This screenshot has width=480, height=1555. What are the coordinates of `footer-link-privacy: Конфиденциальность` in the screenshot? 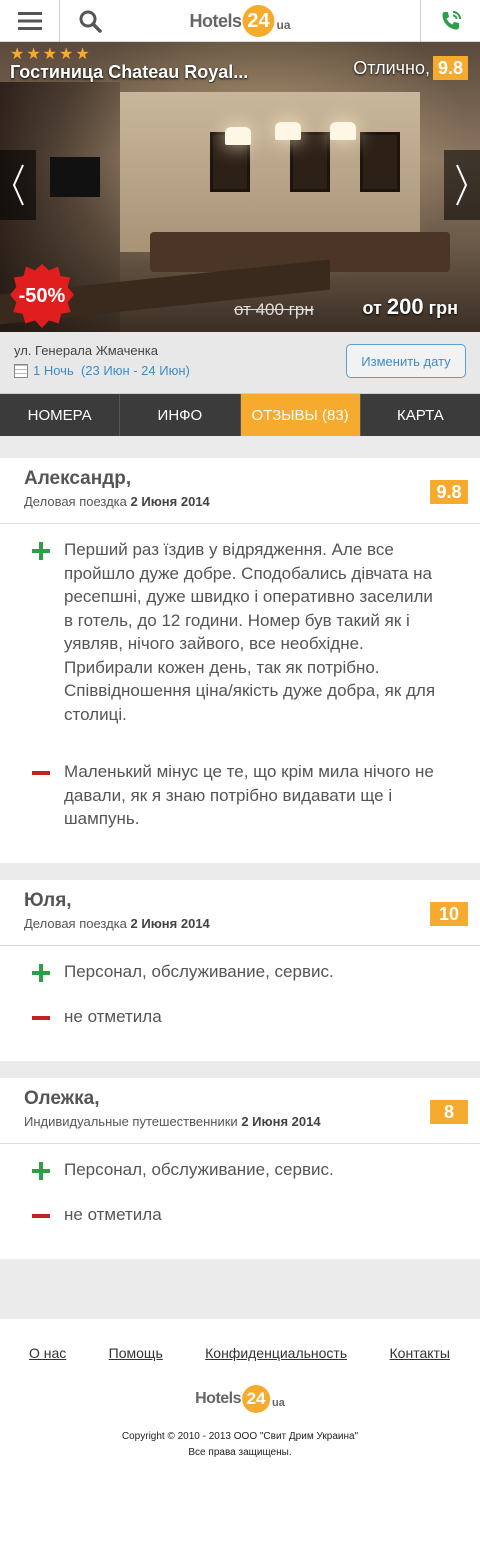 It's located at (276, 1353).